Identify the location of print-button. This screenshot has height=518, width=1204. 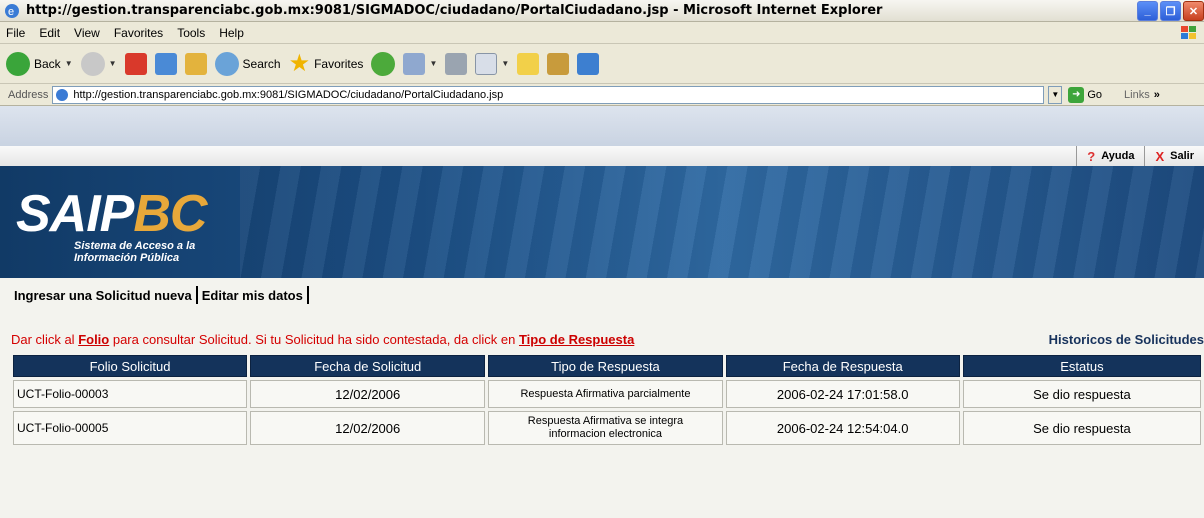
(456, 63).